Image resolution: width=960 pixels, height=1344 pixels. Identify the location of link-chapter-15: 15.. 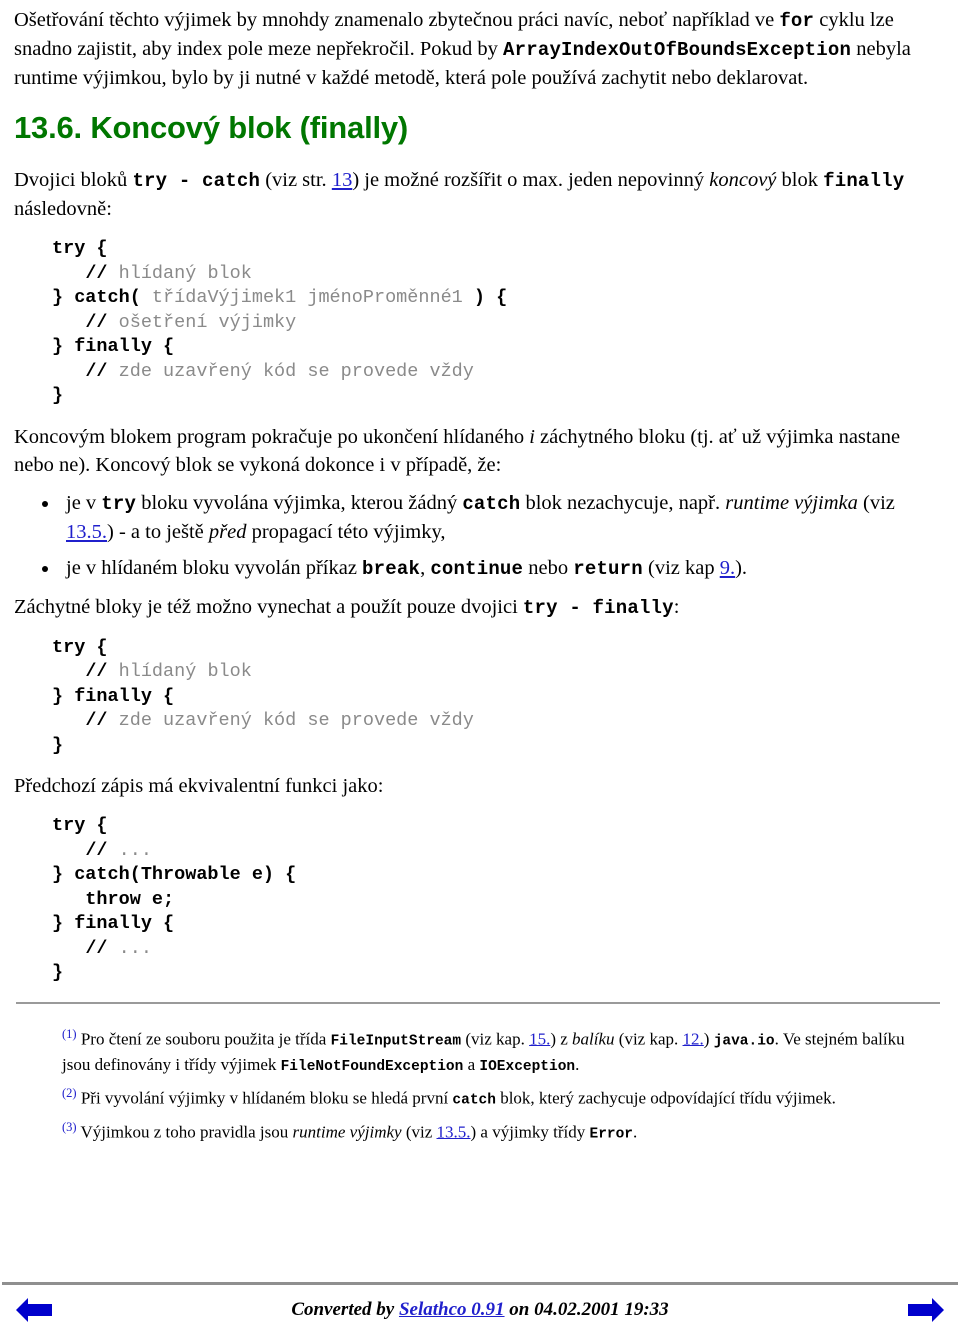
(539, 1038).